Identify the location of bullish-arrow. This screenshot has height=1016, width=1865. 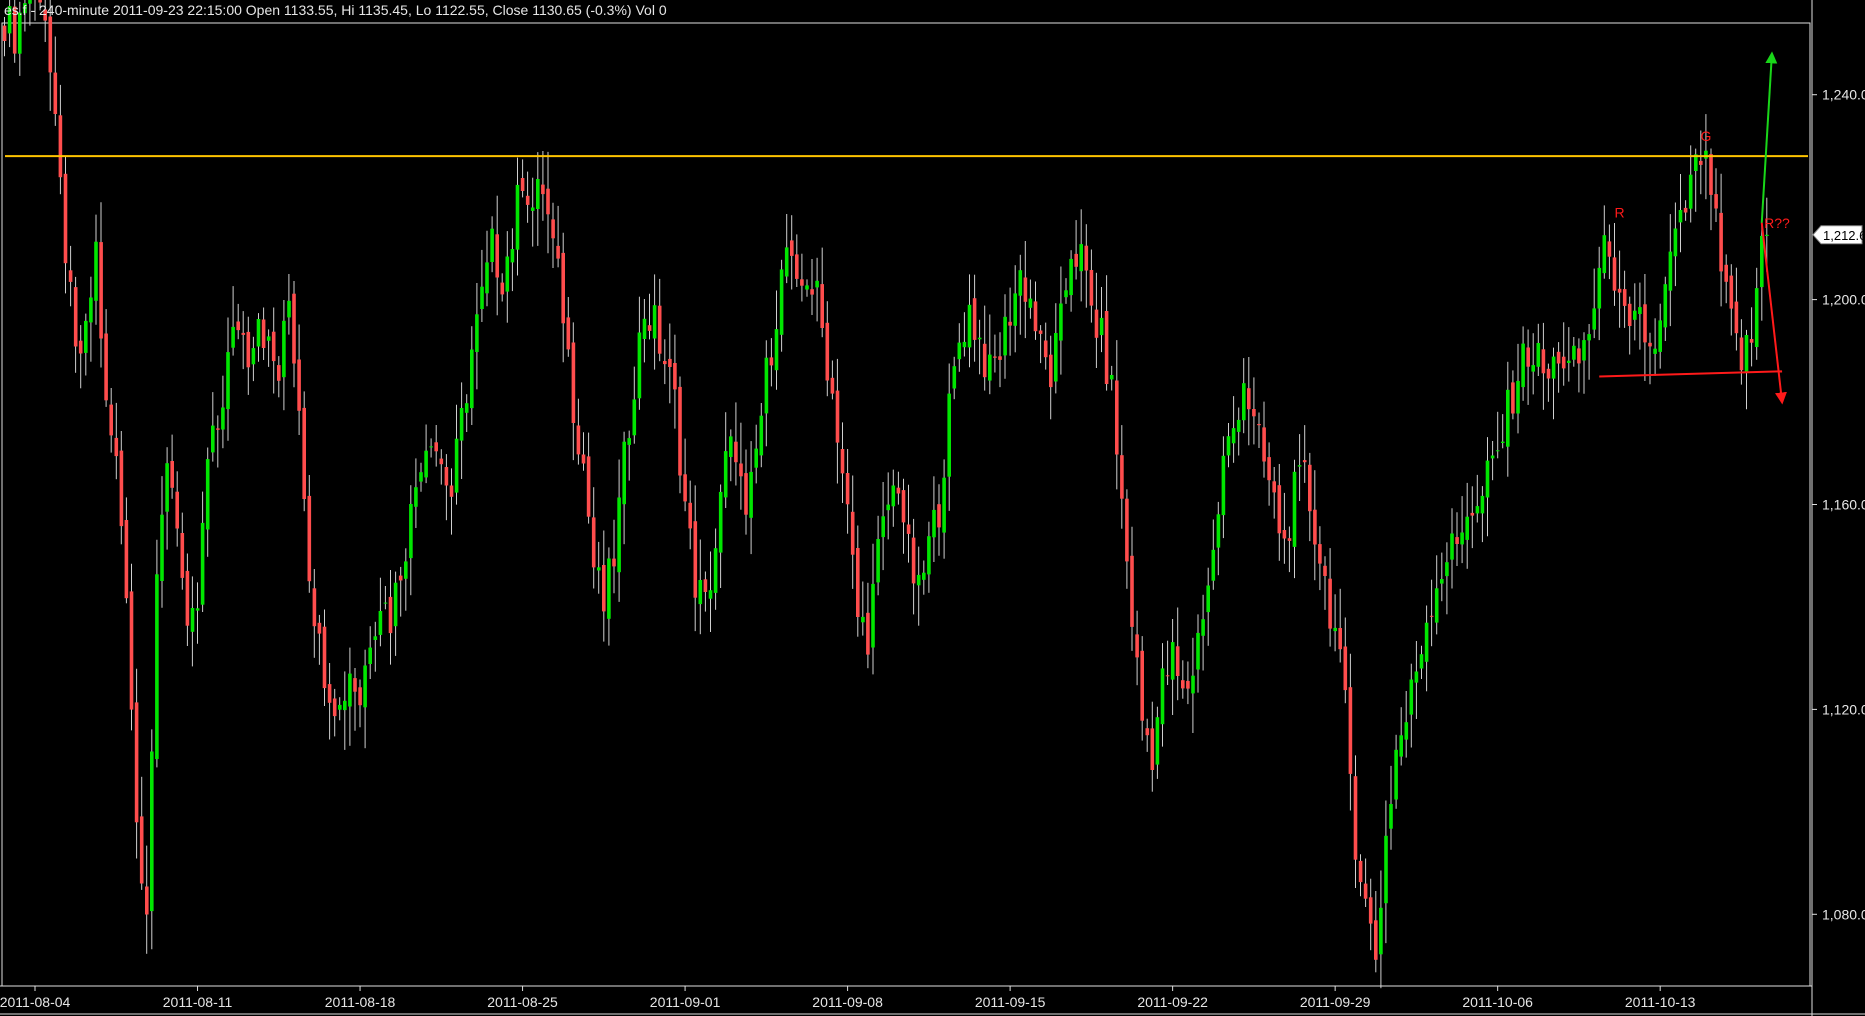
(1769, 137).